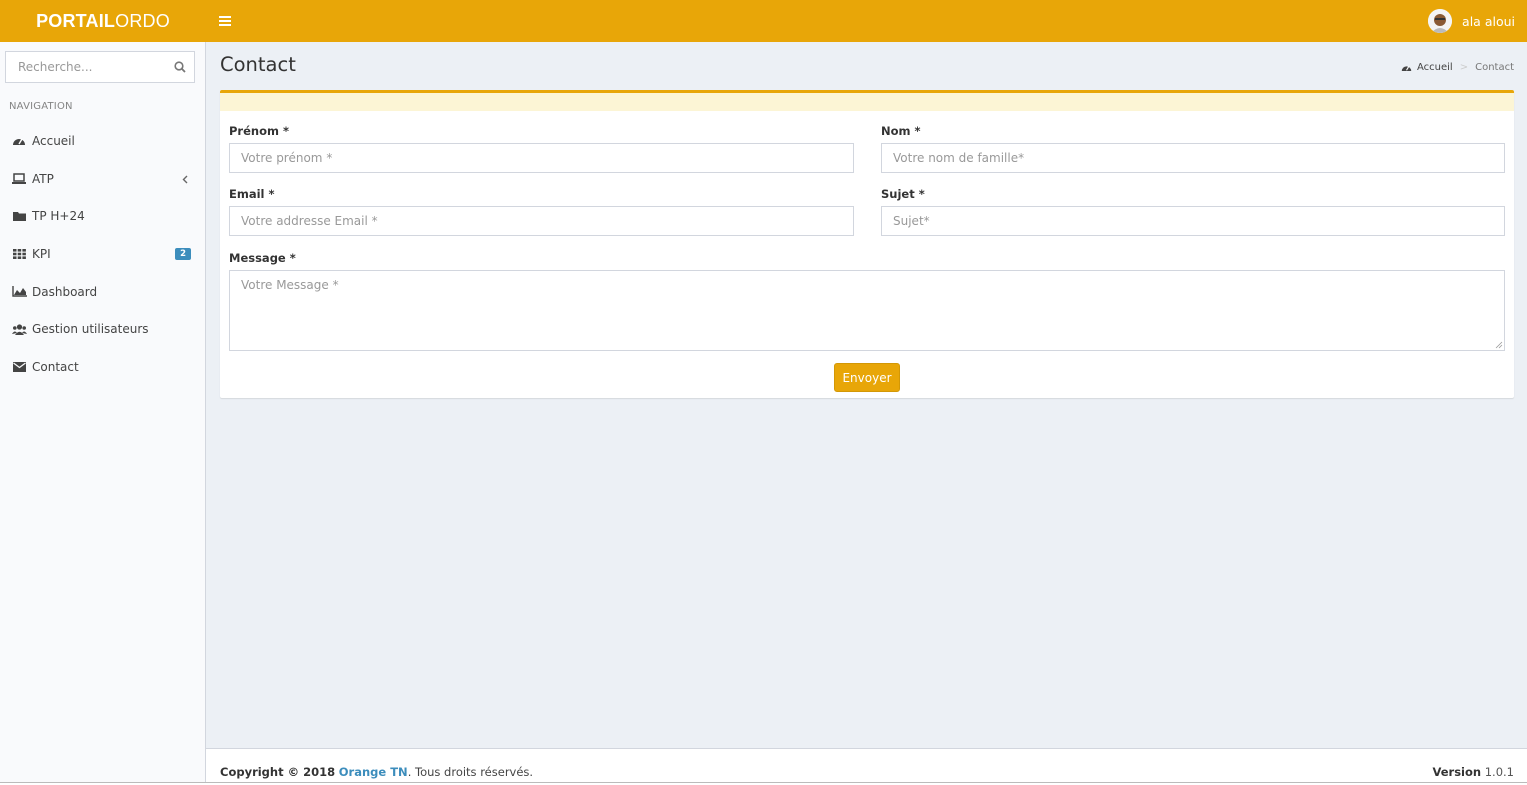  What do you see at coordinates (763, 21) in the screenshot?
I see `top-navbar: PORTAIL ORDO ala aloui` at bounding box center [763, 21].